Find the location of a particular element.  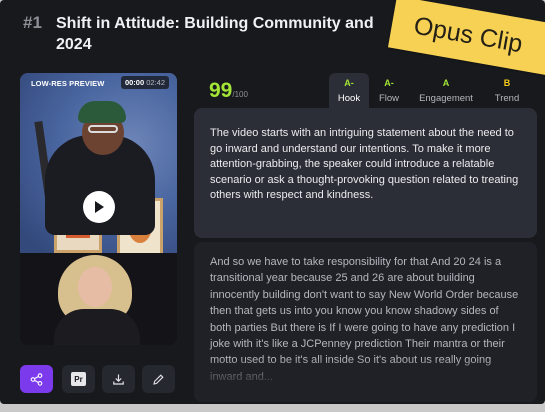

pencil-icon is located at coordinates (158, 379).